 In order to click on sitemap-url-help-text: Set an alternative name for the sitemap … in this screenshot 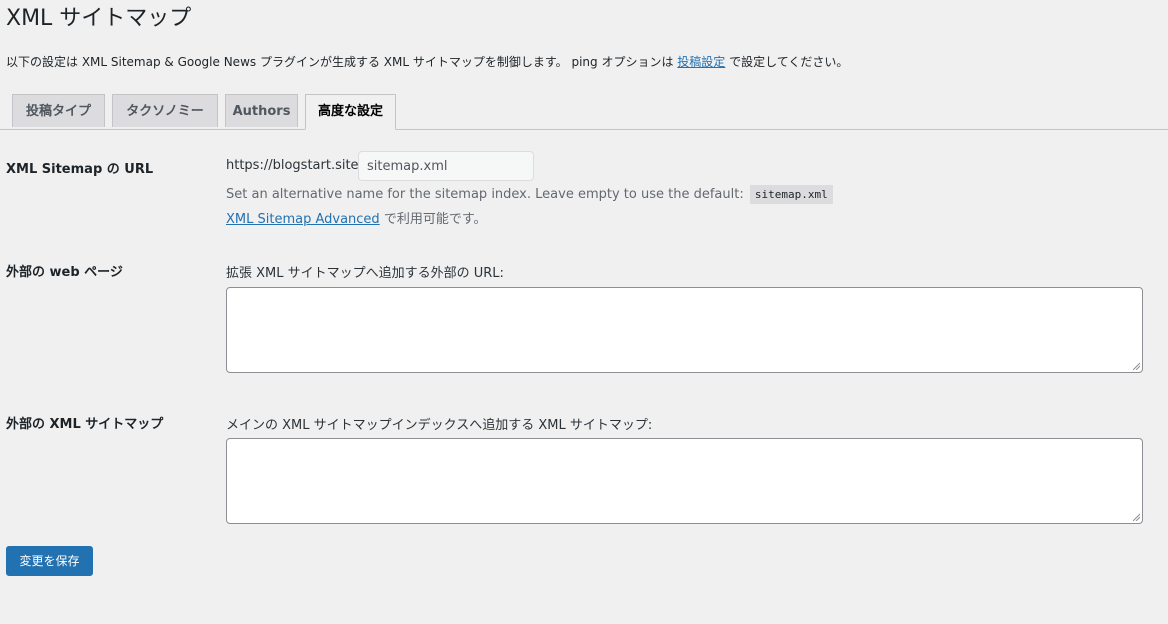, I will do `click(485, 194)`.